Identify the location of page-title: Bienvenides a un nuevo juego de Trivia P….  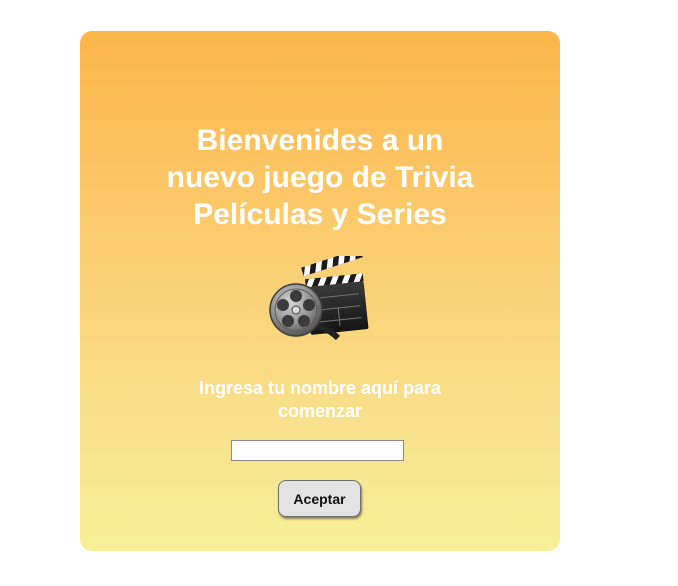
(320, 177).